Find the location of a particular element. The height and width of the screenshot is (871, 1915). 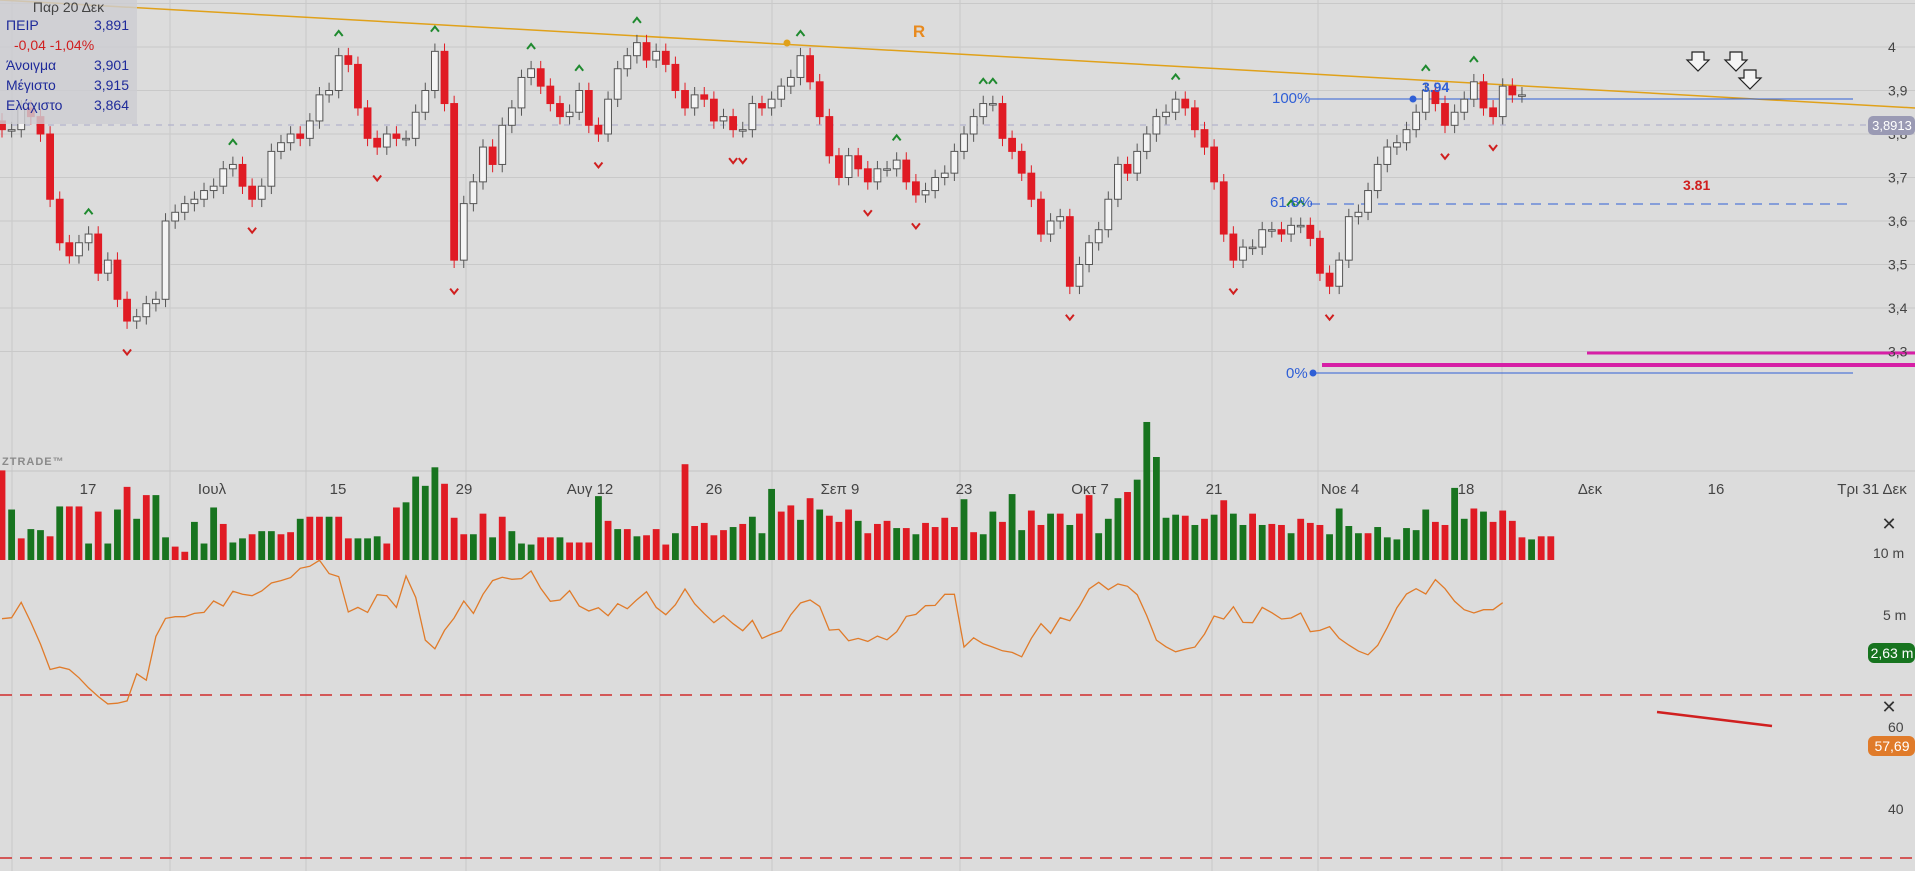

info-change: -0,04 -1,04% is located at coordinates (54, 45).